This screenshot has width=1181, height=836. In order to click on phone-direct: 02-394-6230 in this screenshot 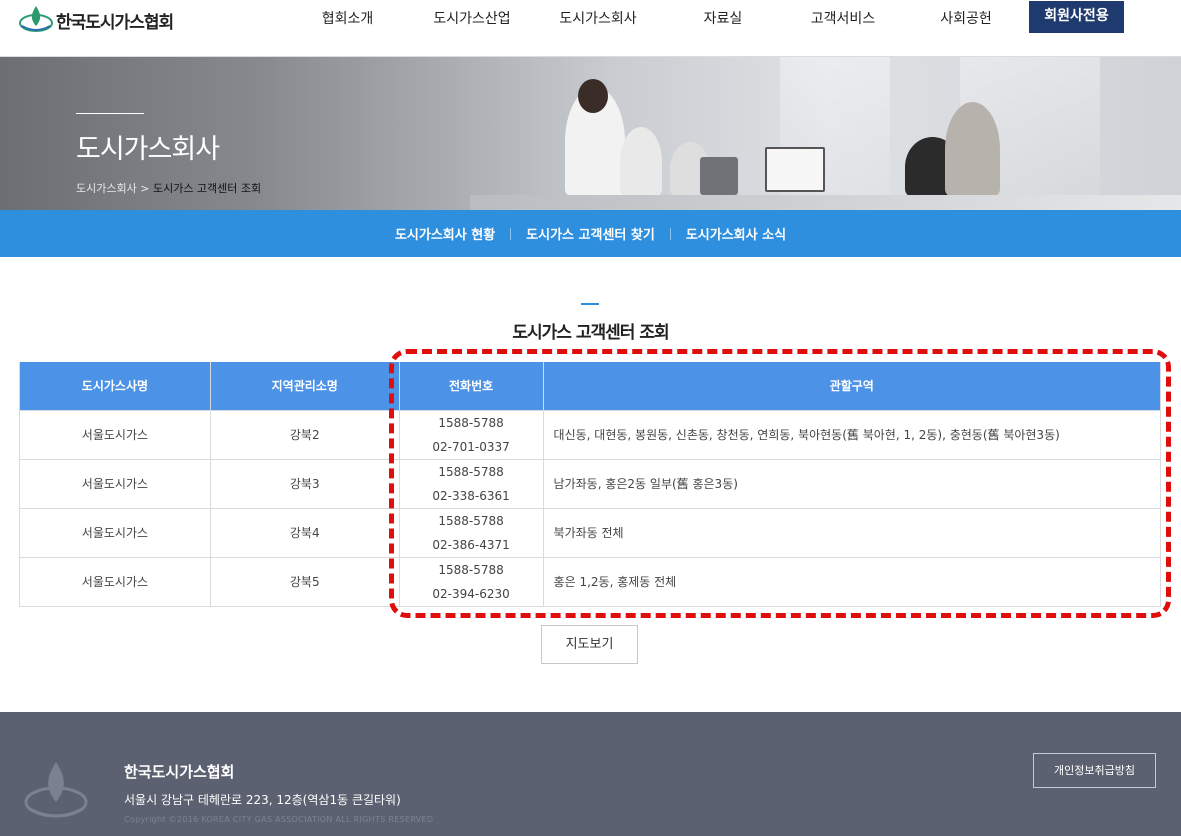, I will do `click(471, 593)`.